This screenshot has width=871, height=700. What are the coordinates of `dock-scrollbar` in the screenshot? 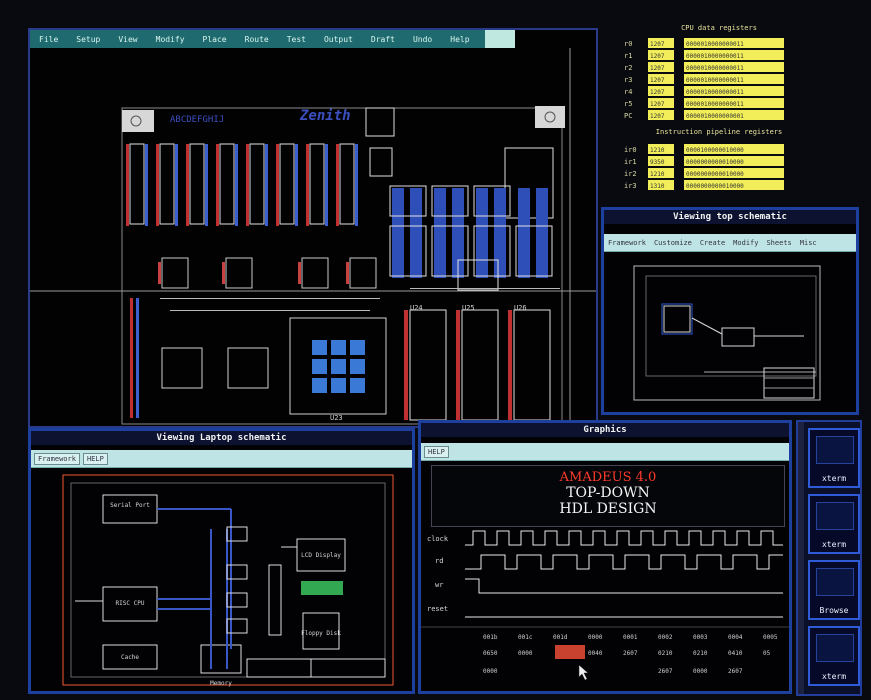 It's located at (801, 558).